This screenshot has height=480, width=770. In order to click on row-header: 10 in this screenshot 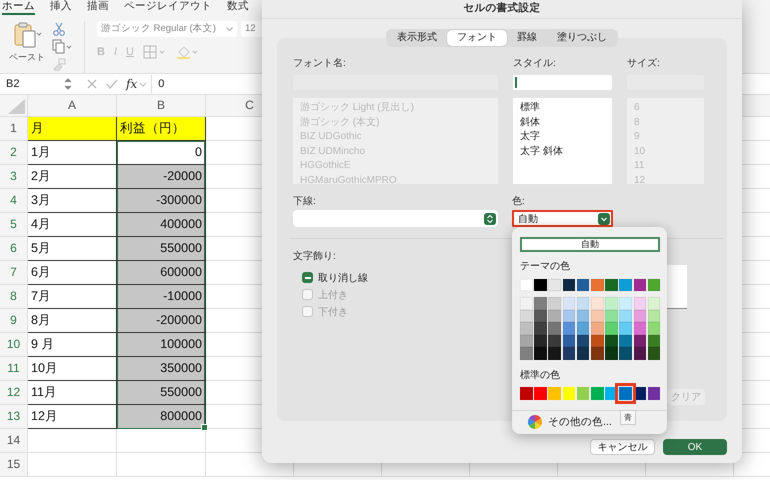, I will do `click(14, 345)`.